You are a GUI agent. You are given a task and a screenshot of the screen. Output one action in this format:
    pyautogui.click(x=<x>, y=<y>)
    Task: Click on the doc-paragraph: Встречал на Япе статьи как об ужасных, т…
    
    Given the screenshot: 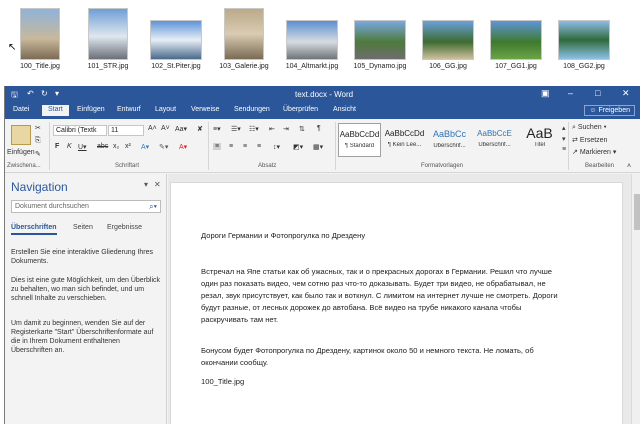 What is the action you would take?
    pyautogui.click(x=383, y=296)
    